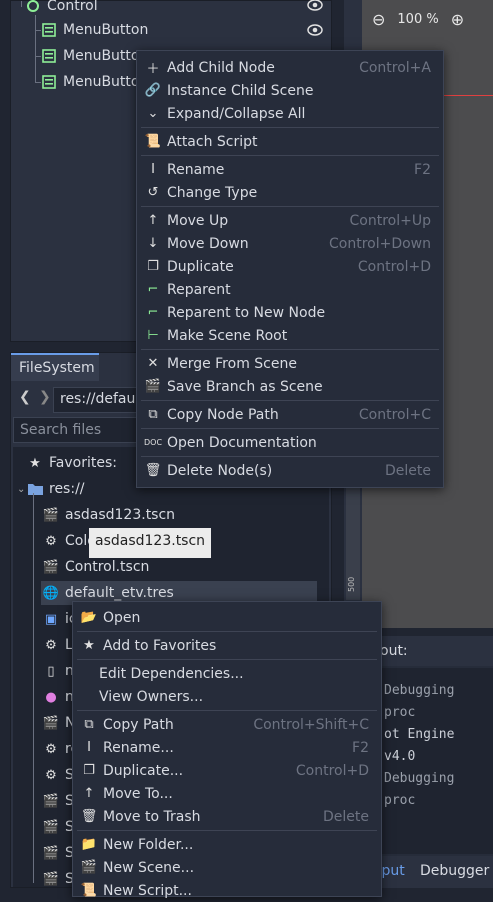 The image size is (493, 902). Describe the element at coordinates (290, 243) in the screenshot. I see `menu-item-move-down: ↓ Move Down Control+Down` at that location.